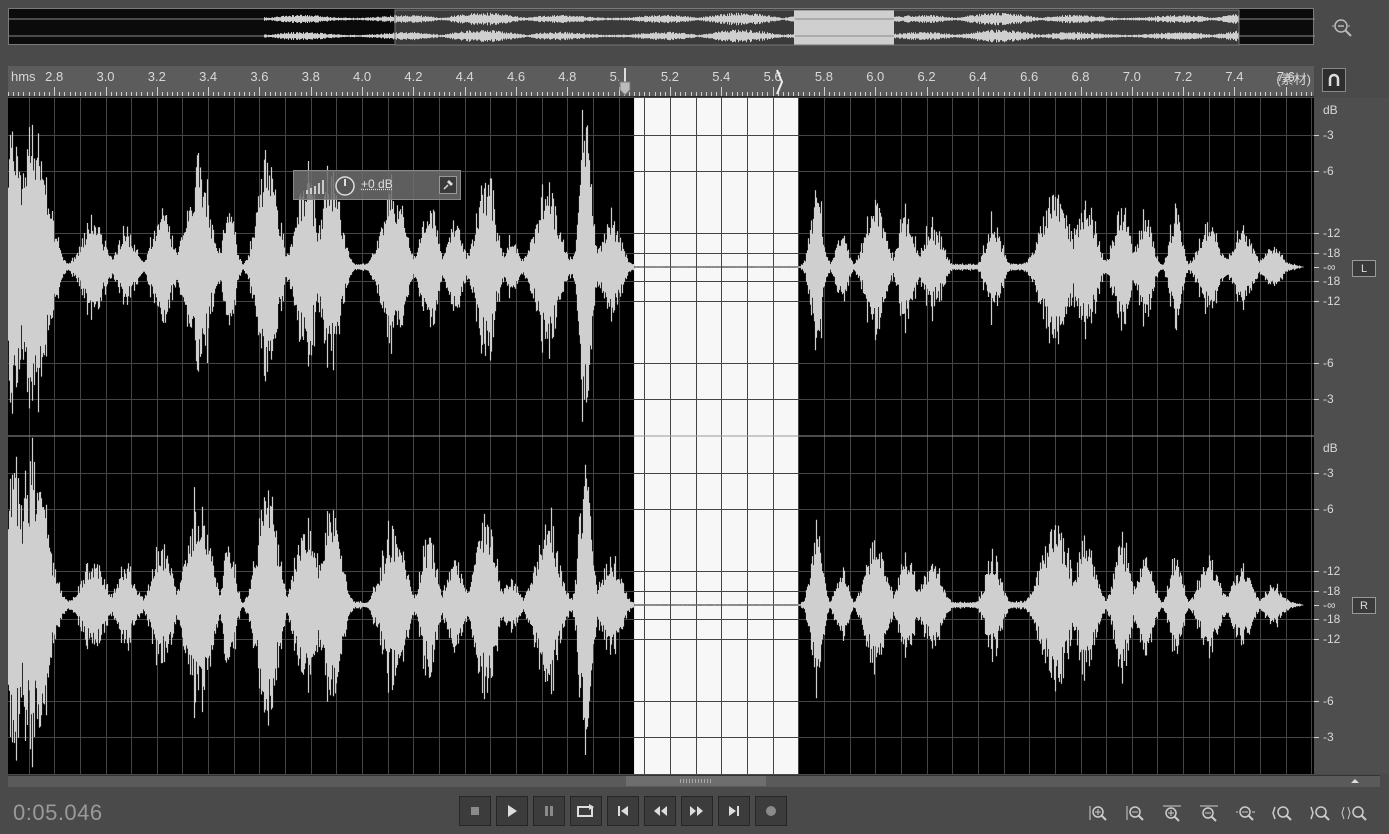  Describe the element at coordinates (1320, 813) in the screenshot. I see `zoom-in-right-button` at that location.